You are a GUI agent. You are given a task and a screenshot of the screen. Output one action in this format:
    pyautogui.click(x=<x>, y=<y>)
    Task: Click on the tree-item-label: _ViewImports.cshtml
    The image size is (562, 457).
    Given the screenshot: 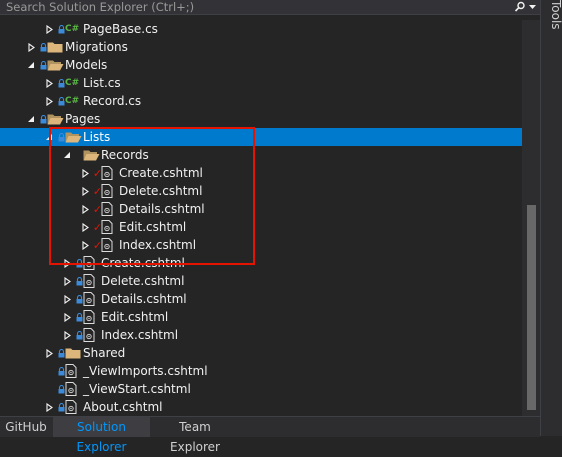 What is the action you would take?
    pyautogui.click(x=145, y=371)
    